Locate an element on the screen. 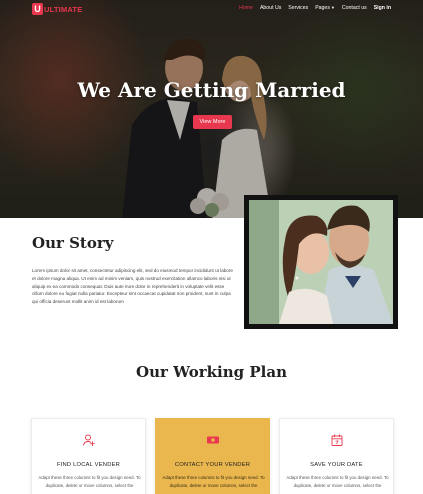 The height and width of the screenshot is (494, 423). logo-text: ULTIMATE is located at coordinates (63, 9).